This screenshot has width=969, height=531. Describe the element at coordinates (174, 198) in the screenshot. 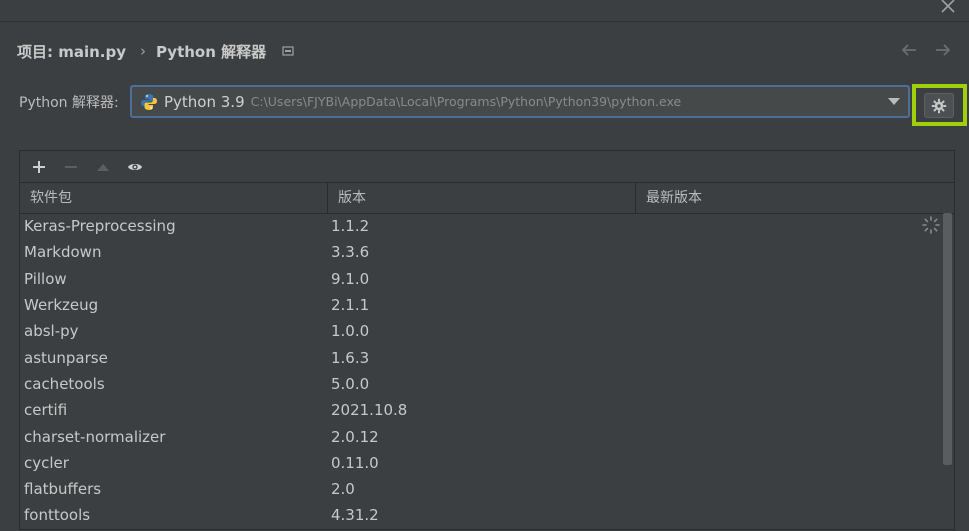

I see `column-header-package: 软件包` at that location.